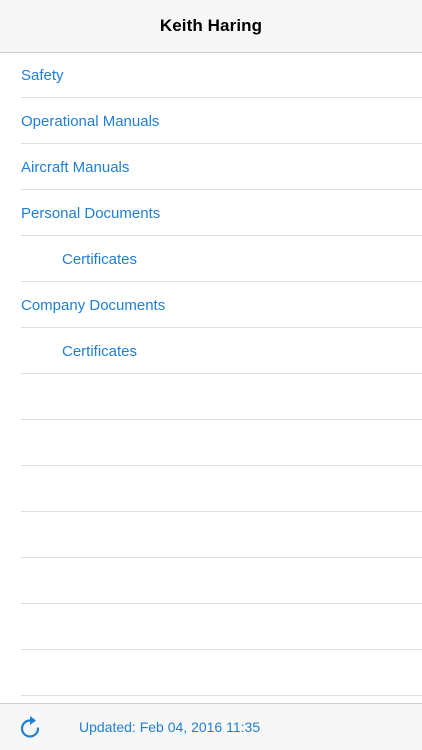  Describe the element at coordinates (93, 305) in the screenshot. I see `list-item-label: Company Documents` at that location.